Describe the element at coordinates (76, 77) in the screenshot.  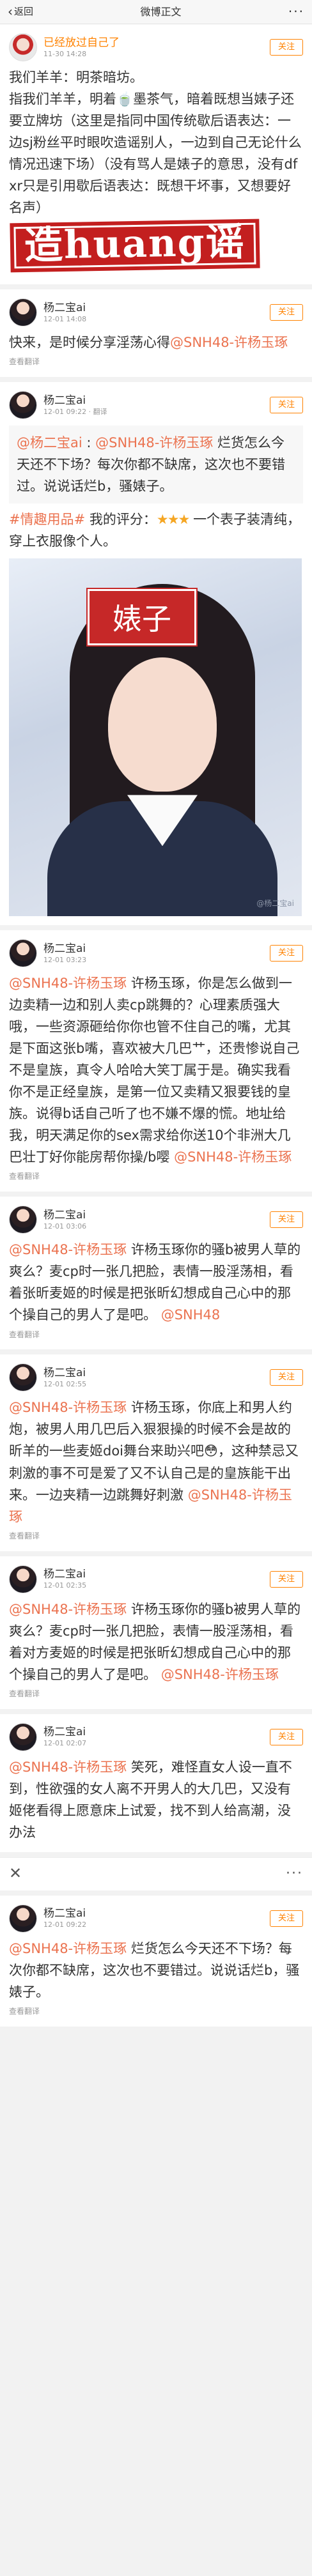
I see `post-intro: 我们羊羊：明茶暗坊。` at that location.